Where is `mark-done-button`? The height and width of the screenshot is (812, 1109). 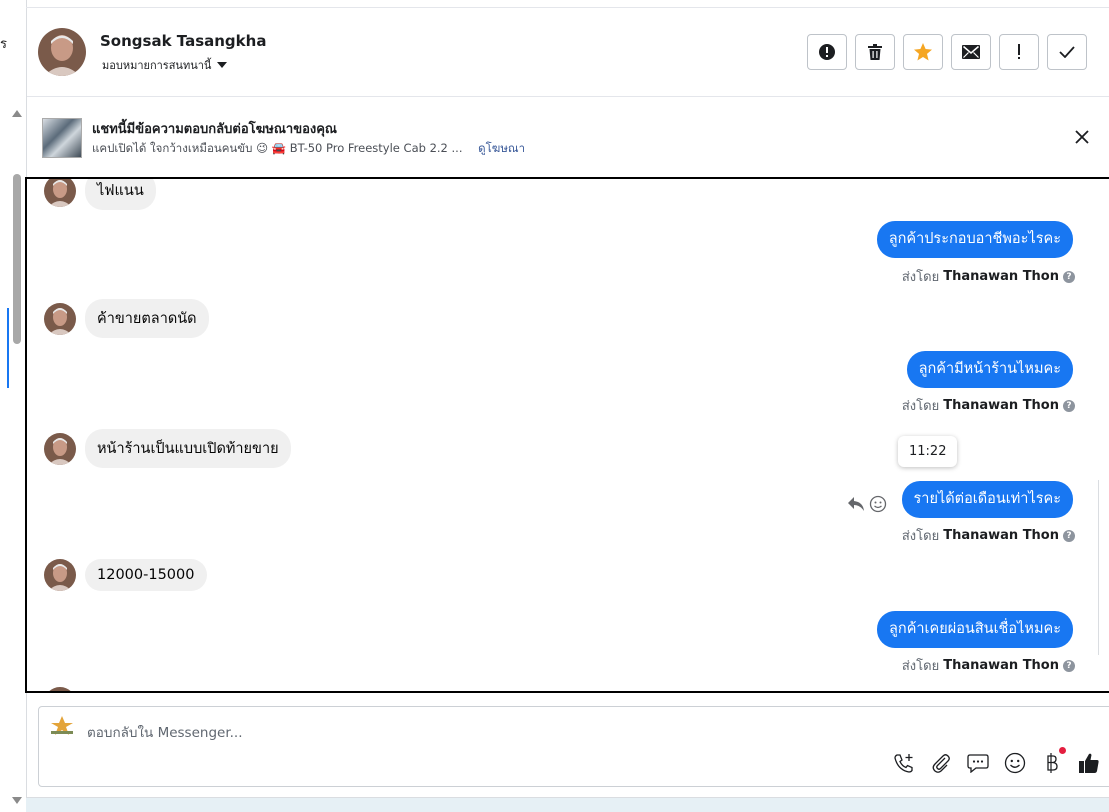 mark-done-button is located at coordinates (1067, 52).